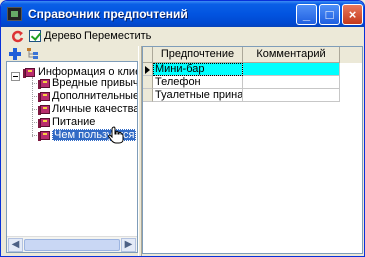 The width and height of the screenshot is (365, 257). I want to click on tree-item-label: Питание, so click(74, 122).